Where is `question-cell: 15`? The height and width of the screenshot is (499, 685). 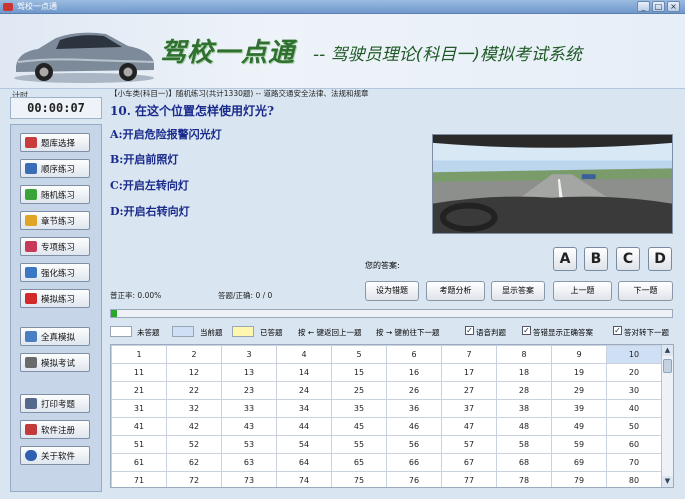 question-cell: 15 is located at coordinates (359, 372).